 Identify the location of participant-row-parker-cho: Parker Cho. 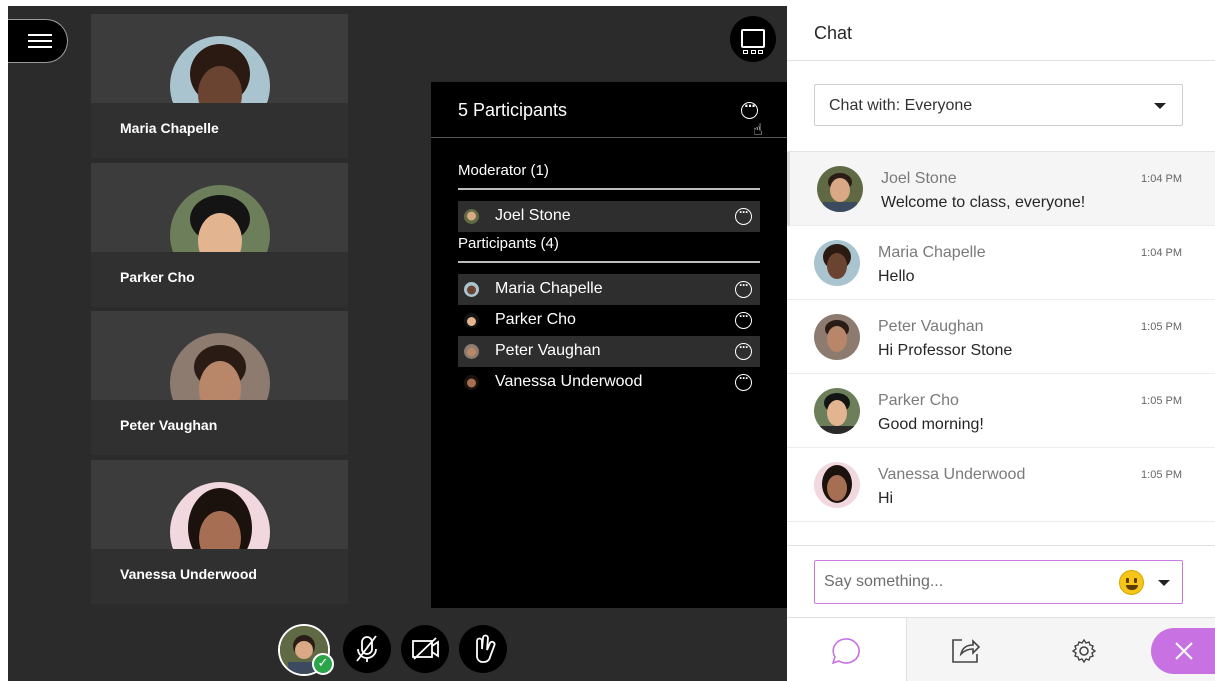
(609, 320).